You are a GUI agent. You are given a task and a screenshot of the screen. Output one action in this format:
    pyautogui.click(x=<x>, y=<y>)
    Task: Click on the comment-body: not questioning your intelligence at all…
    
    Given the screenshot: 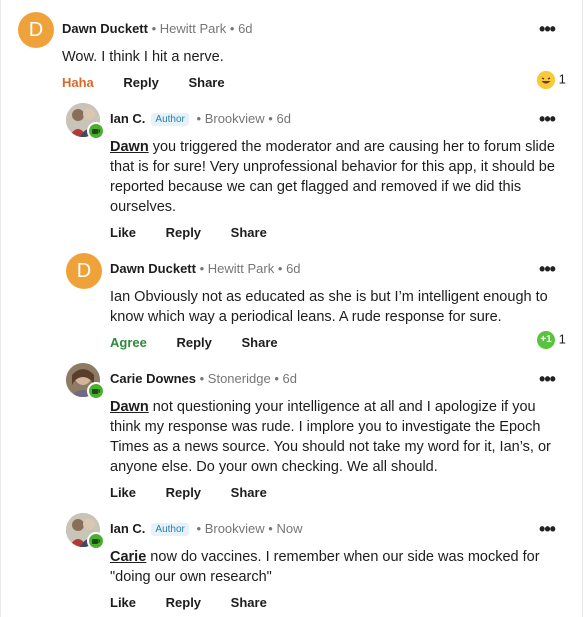 What is the action you would take?
    pyautogui.click(x=330, y=437)
    